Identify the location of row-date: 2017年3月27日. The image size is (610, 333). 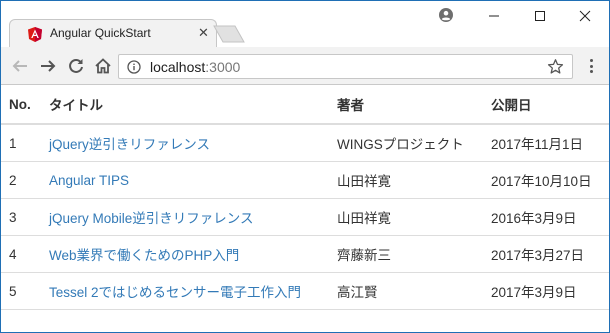
(550, 254).